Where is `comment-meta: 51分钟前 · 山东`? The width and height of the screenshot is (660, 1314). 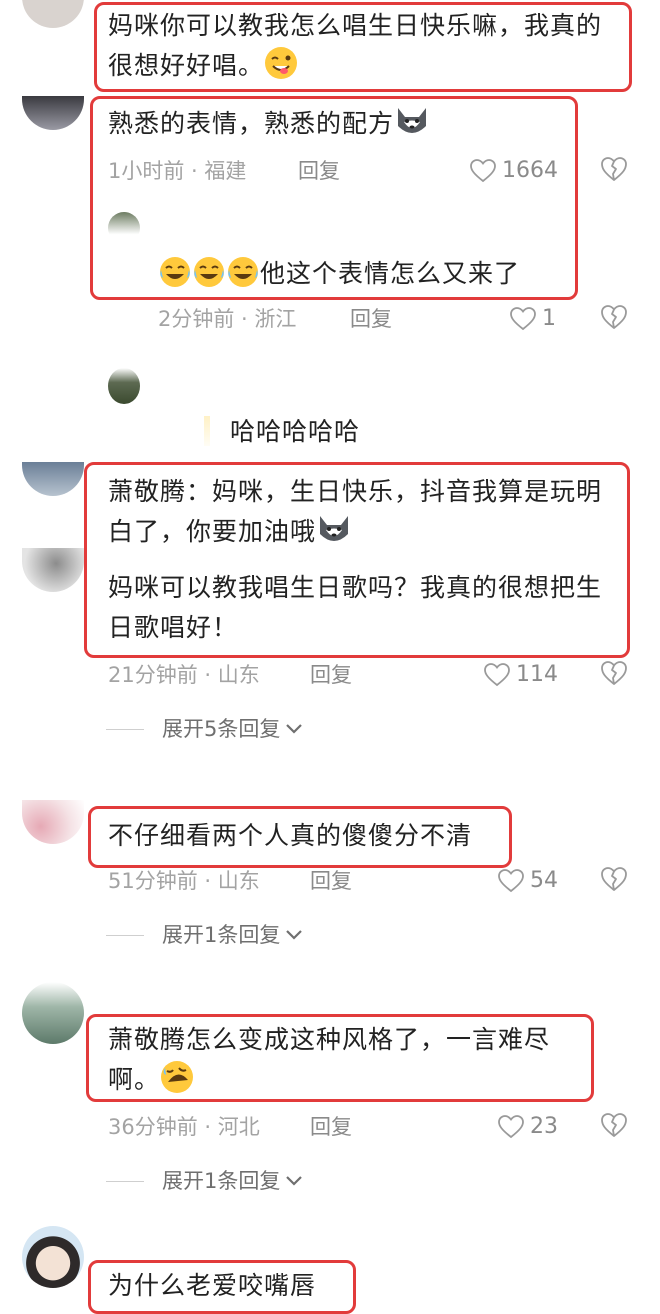
comment-meta: 51分钟前 · 山东 is located at coordinates (184, 881).